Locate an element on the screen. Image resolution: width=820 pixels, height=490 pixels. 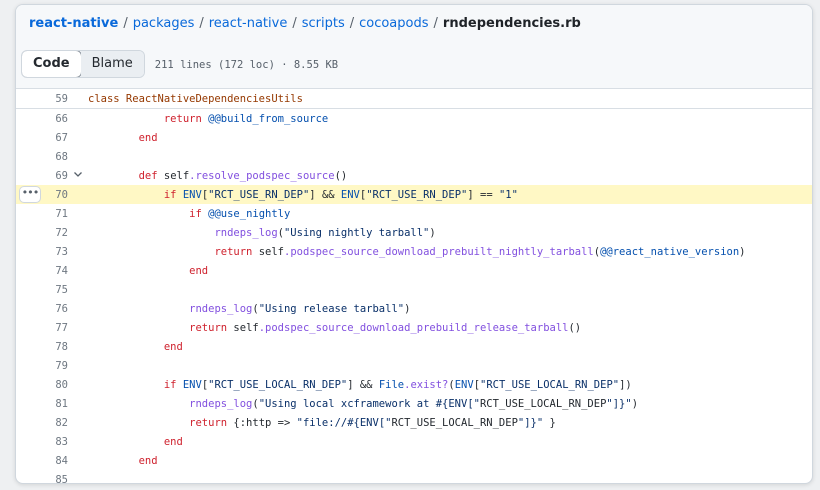
sticky-scope-header: 59 class ReactNativeDependenciesUtils is located at coordinates (414, 99).